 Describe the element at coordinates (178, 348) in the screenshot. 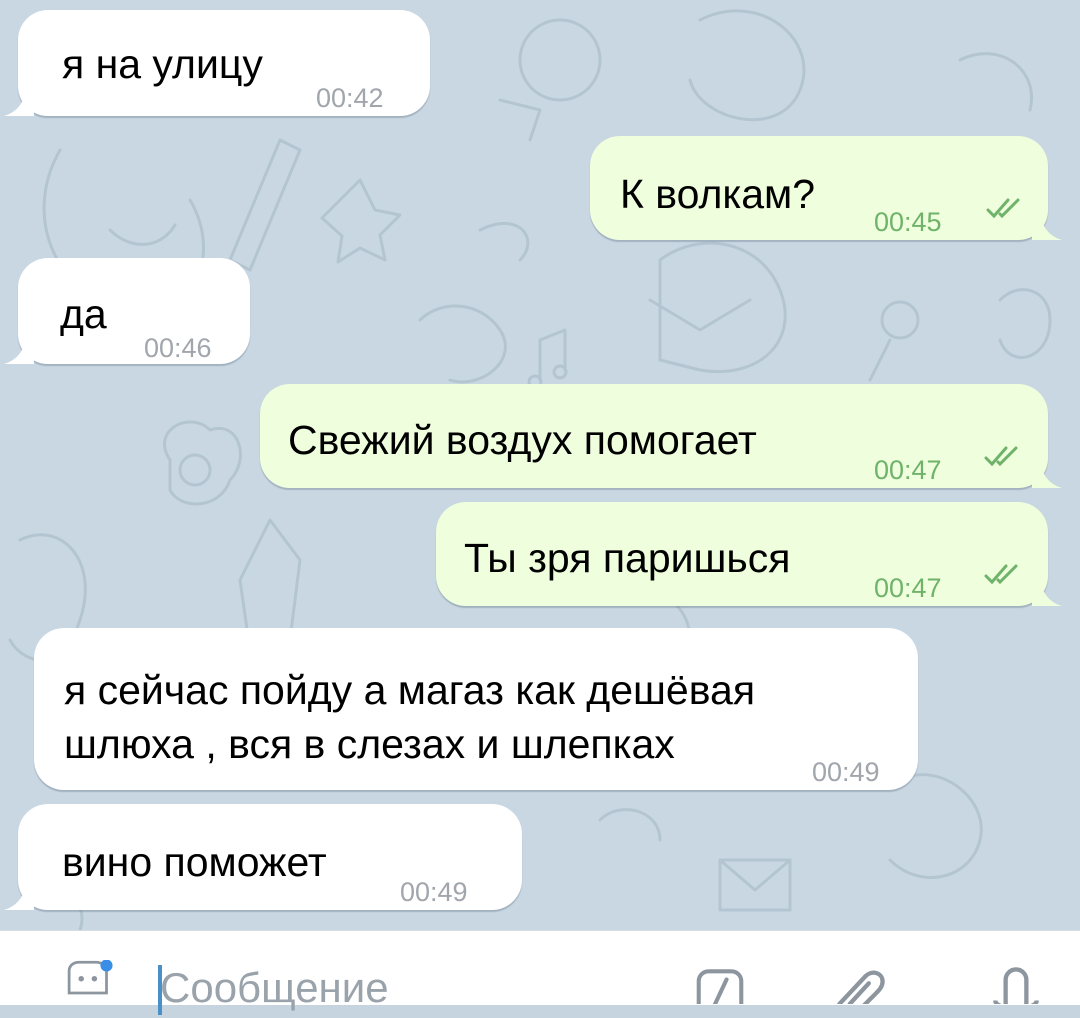

I see `message-time: 00:46` at that location.